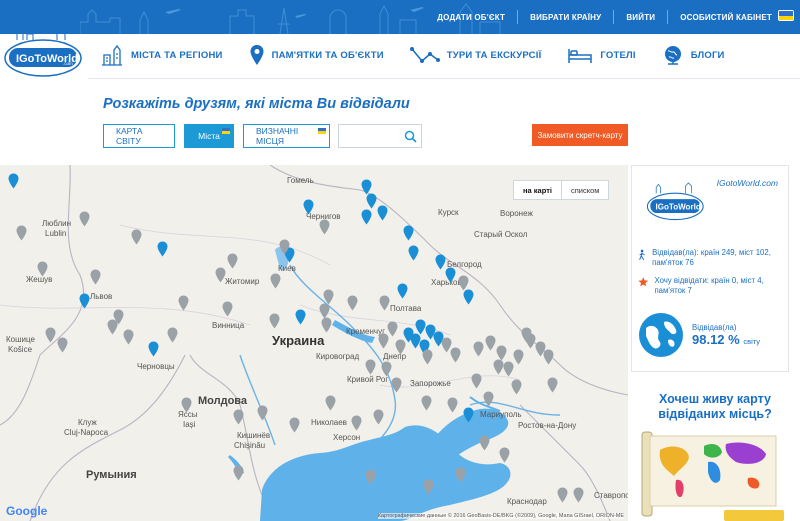 This screenshot has height=521, width=800. What do you see at coordinates (44, 52) in the screenshot?
I see `site-logo: IGoToWorld .com` at bounding box center [44, 52].